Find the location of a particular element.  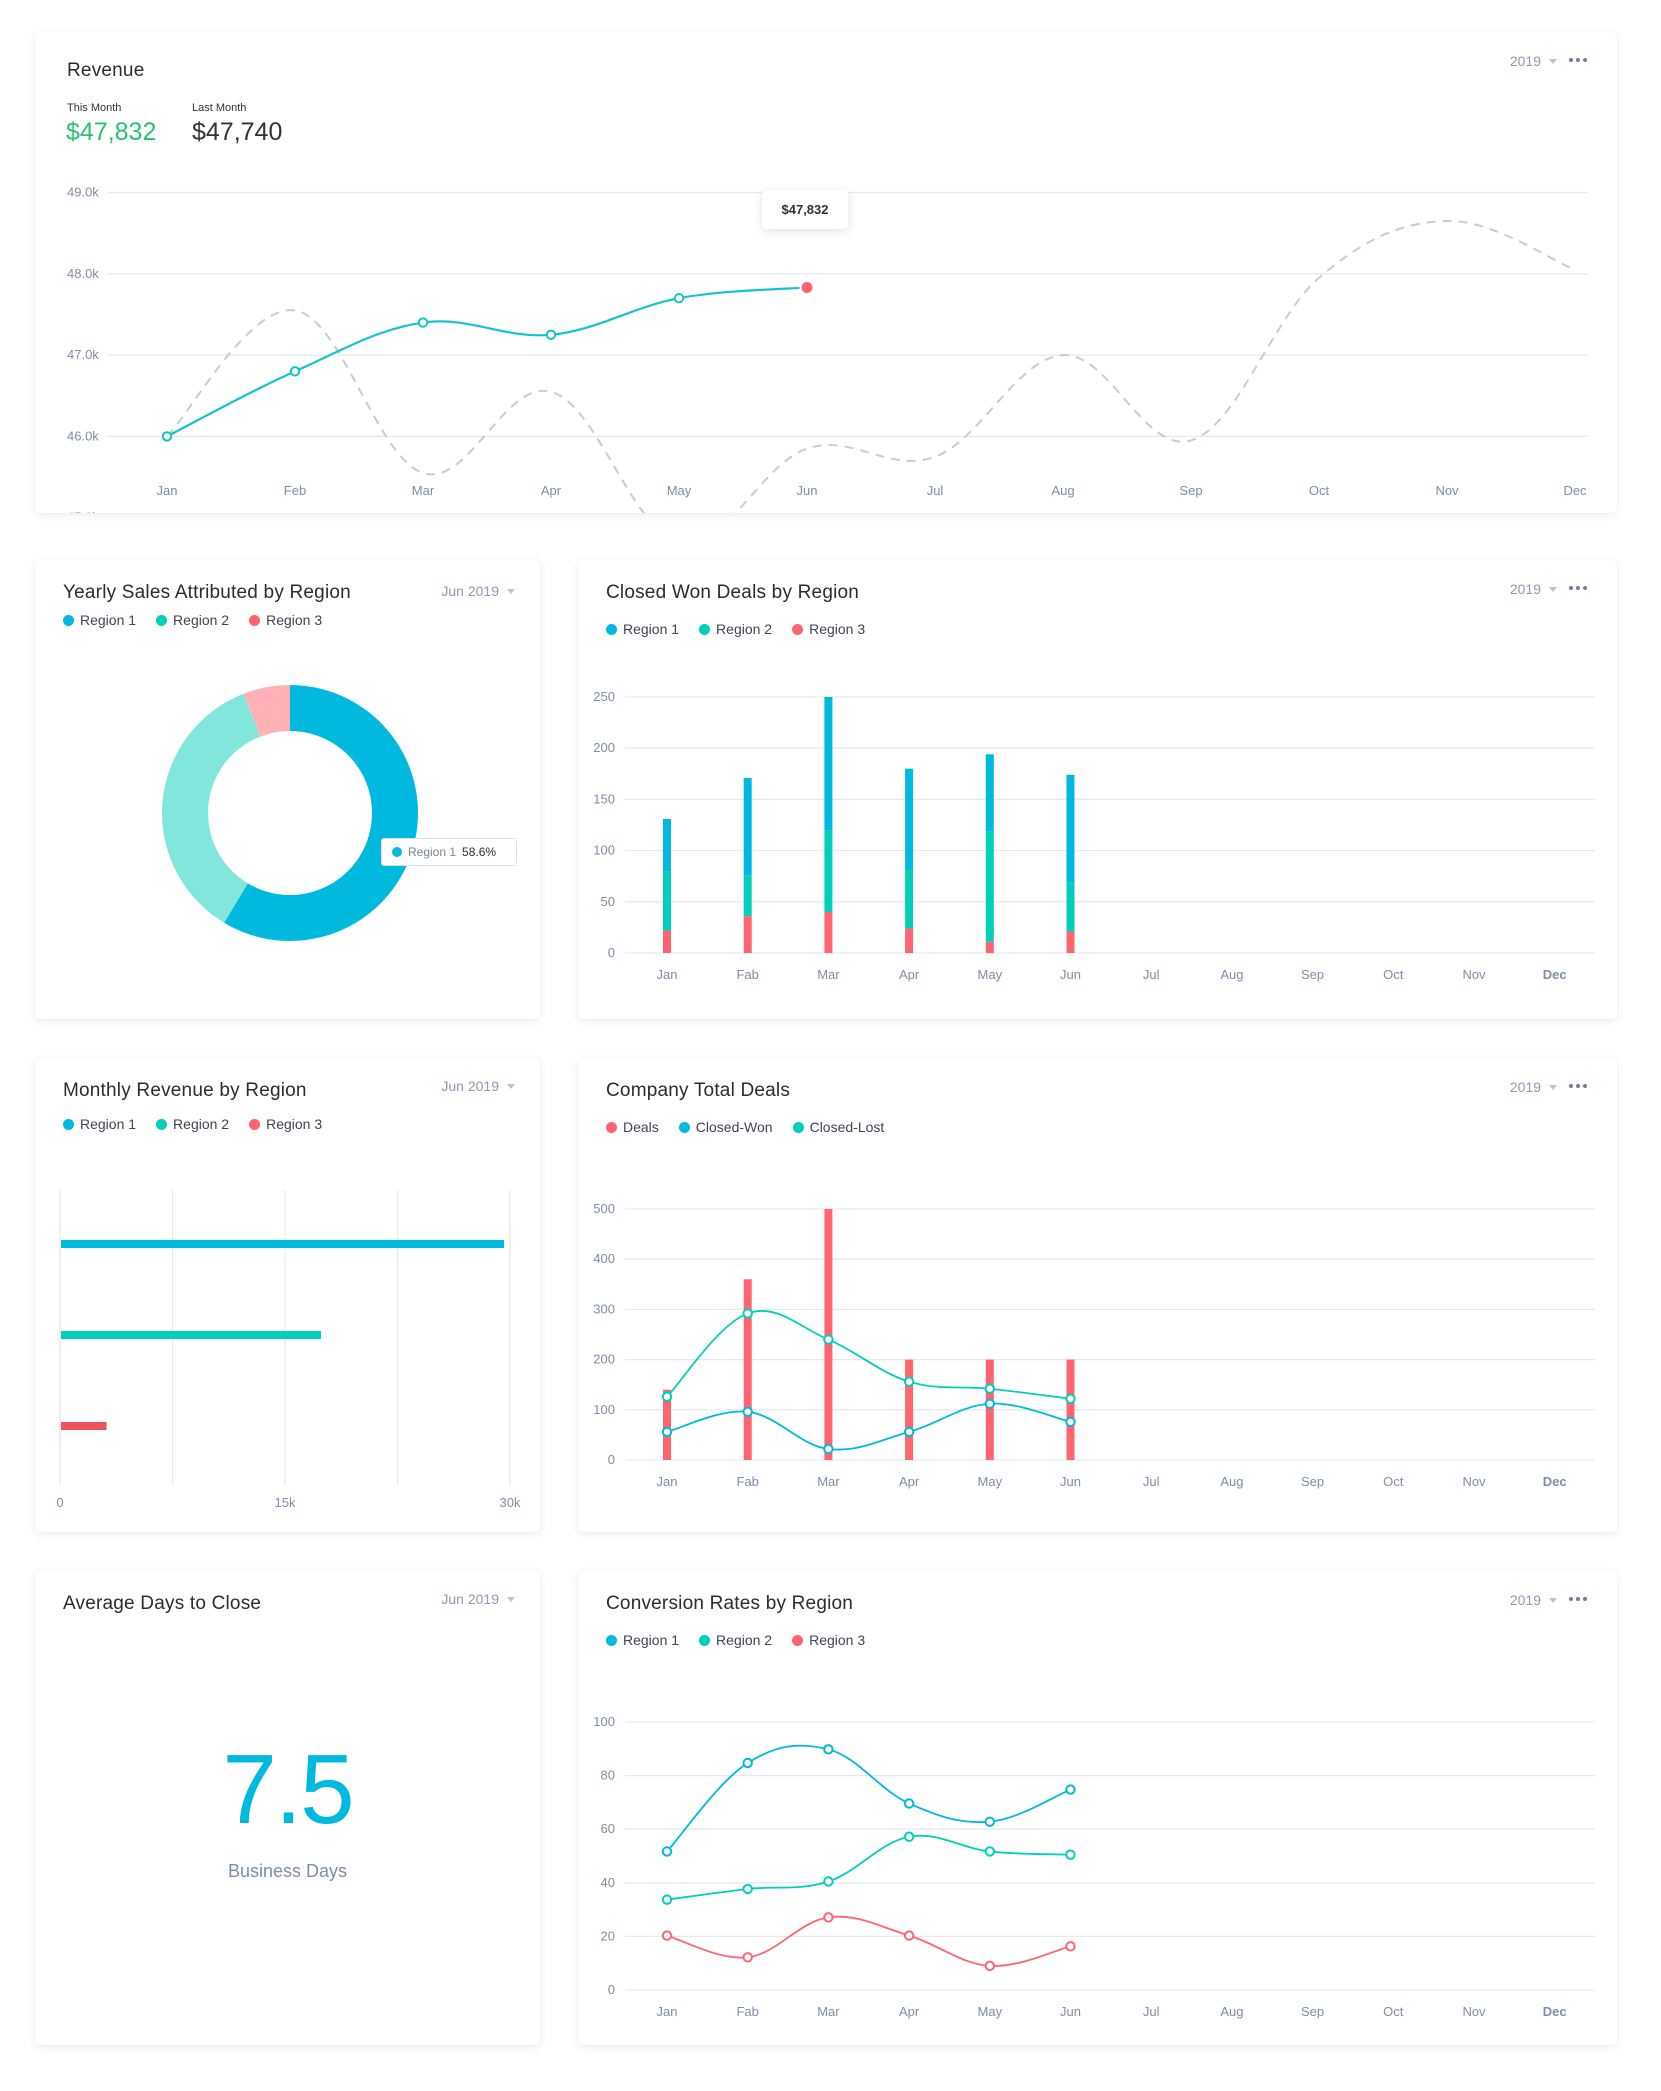

period-dropdown: Jun 2019 is located at coordinates (478, 1599).